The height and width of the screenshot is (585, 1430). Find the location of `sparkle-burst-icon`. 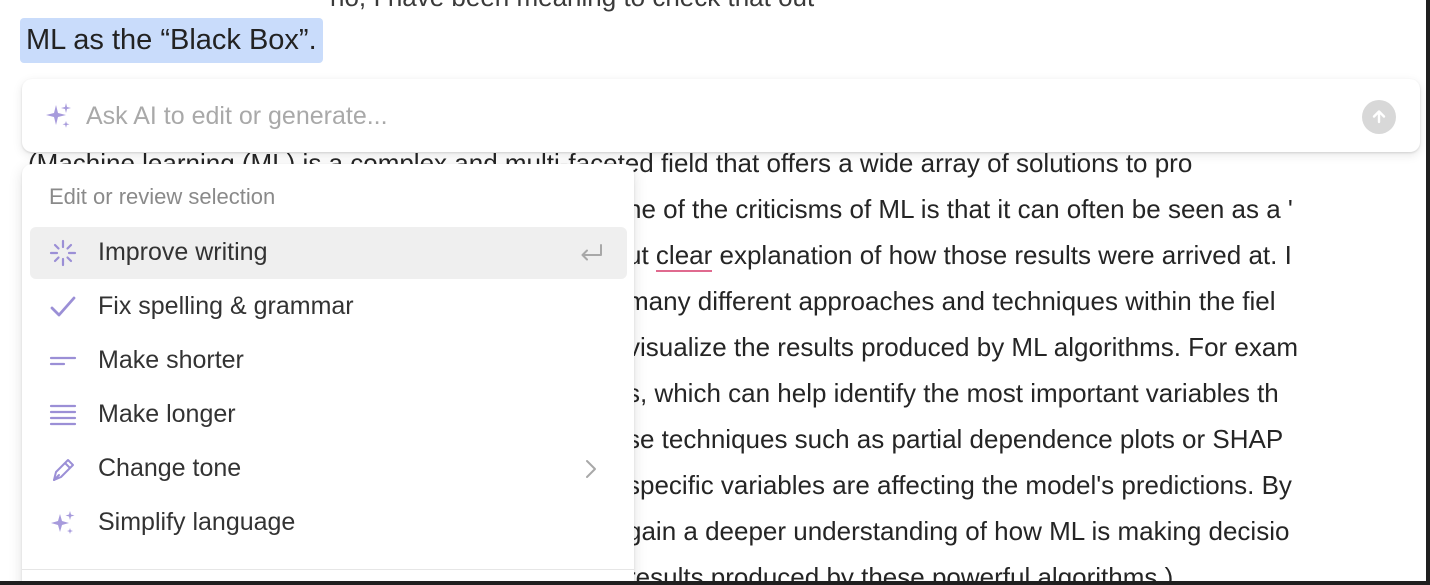

sparkle-burst-icon is located at coordinates (63, 253).